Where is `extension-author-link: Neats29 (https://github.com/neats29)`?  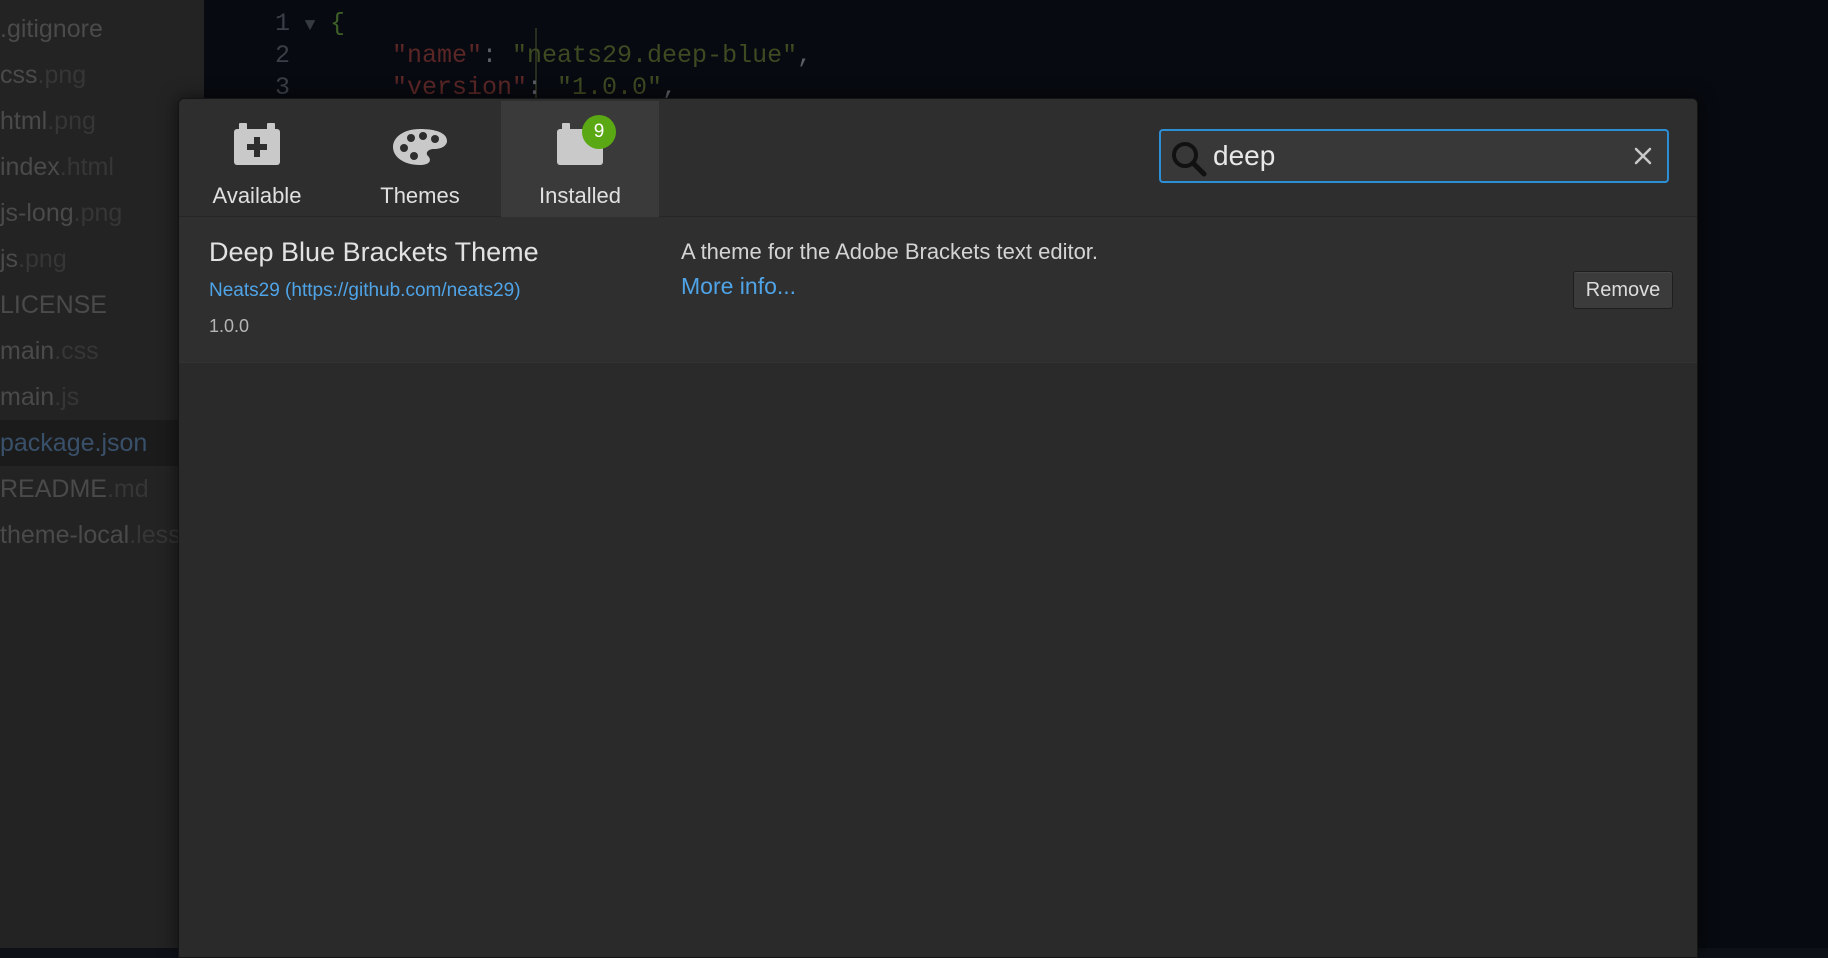 extension-author-link: Neats29 (https://github.com/neats29) is located at coordinates (365, 291).